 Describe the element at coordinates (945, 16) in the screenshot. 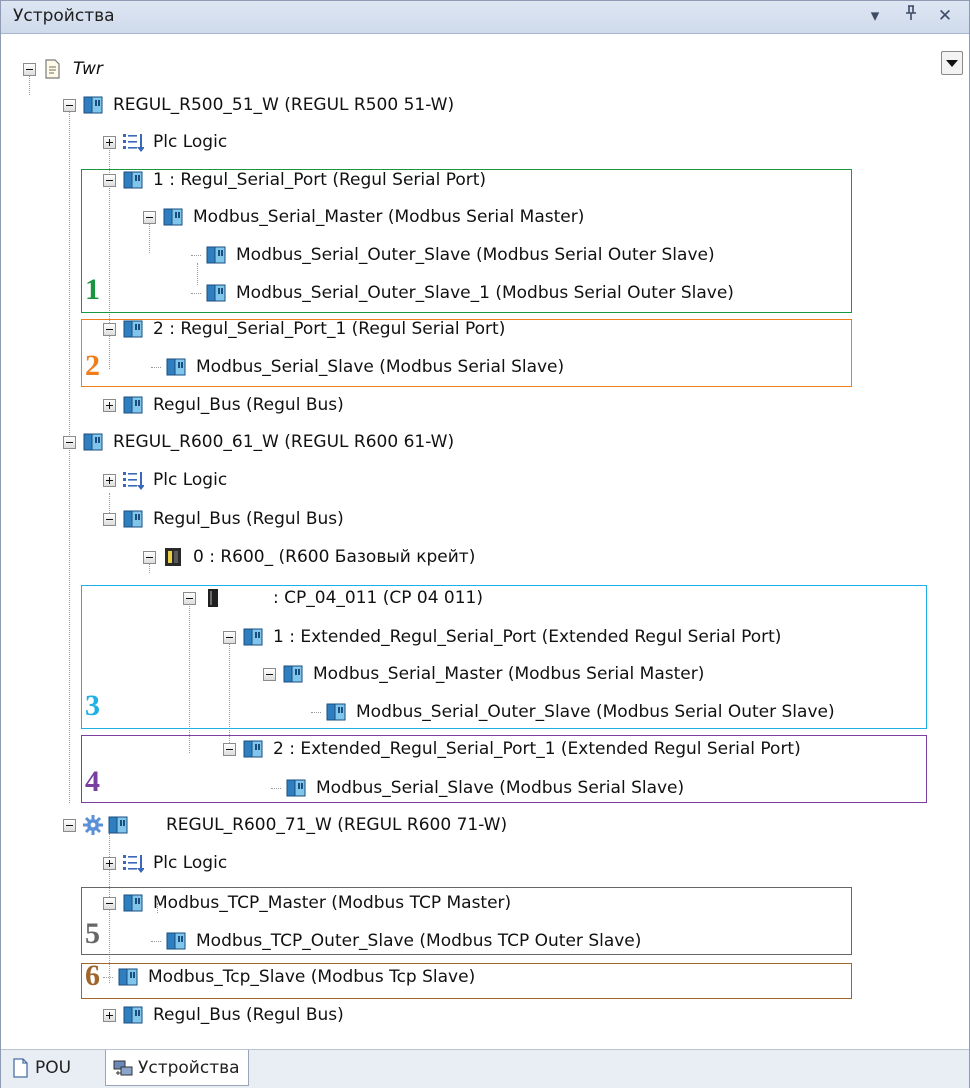

I see `close-icon: ✕` at that location.